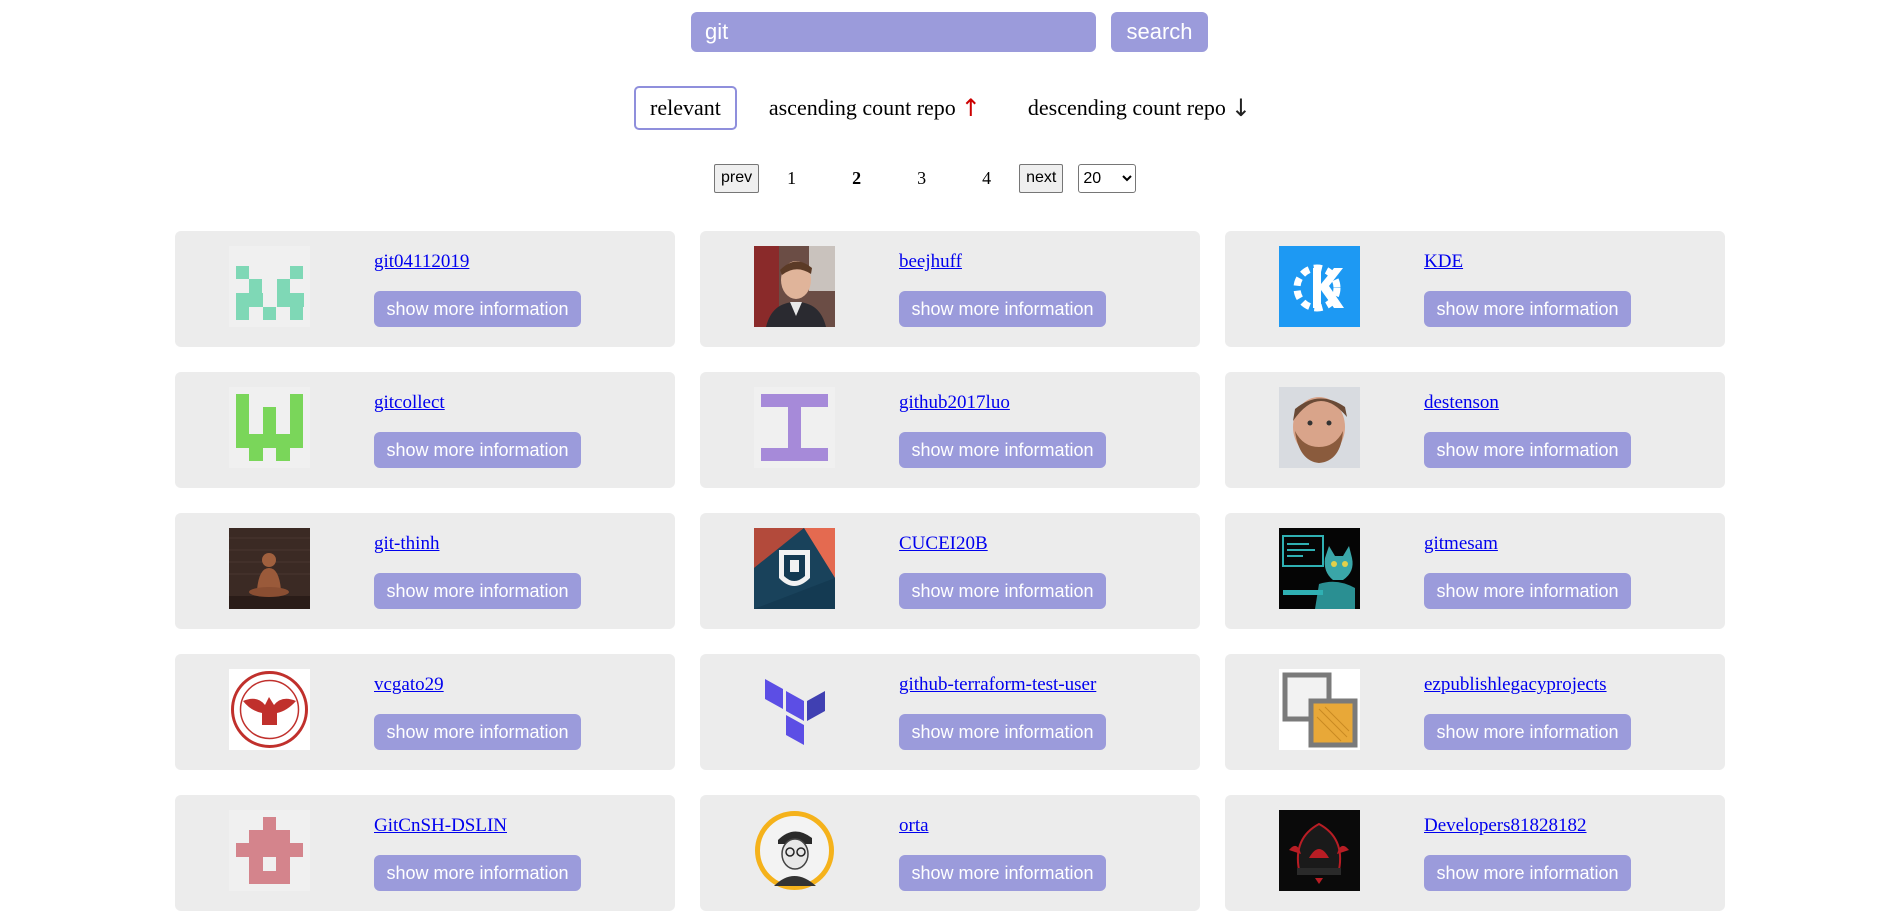 The image size is (1901, 920). Describe the element at coordinates (794, 286) in the screenshot. I see `photo-man-portrait-icon` at that location.